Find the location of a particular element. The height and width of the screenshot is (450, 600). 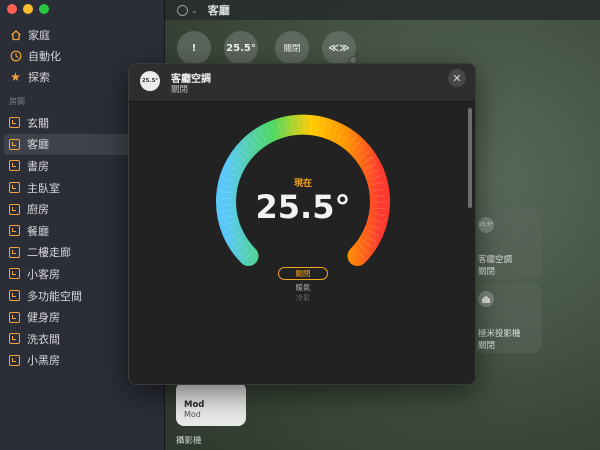

tile-name: 極米投影機 is located at coordinates (499, 334).